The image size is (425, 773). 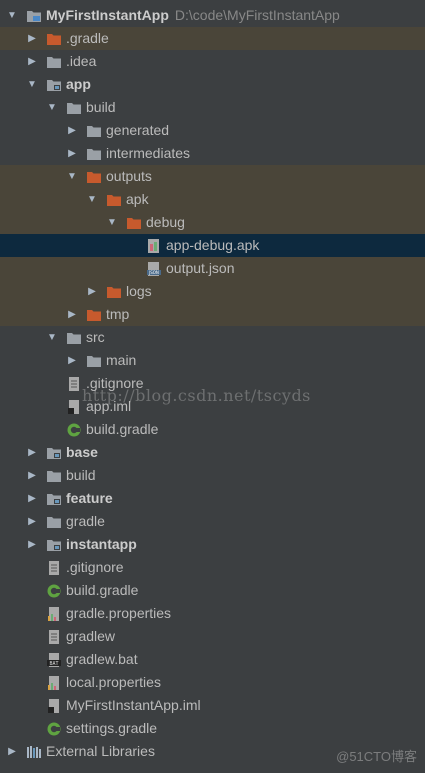 What do you see at coordinates (137, 199) in the screenshot?
I see `tree-row-text: apk` at bounding box center [137, 199].